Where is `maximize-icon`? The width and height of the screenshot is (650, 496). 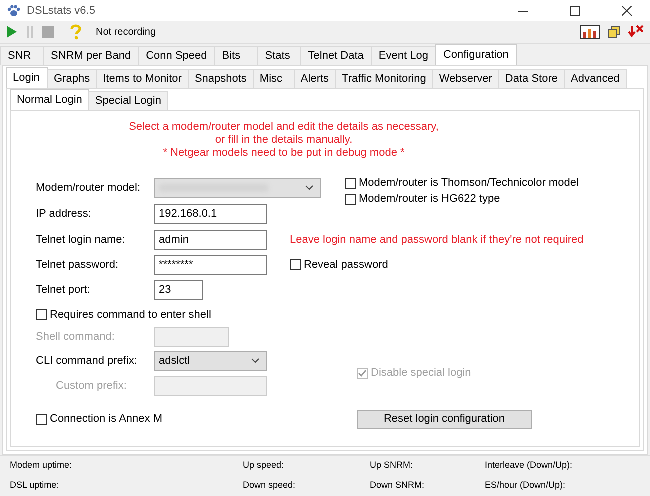
maximize-icon is located at coordinates (575, 11).